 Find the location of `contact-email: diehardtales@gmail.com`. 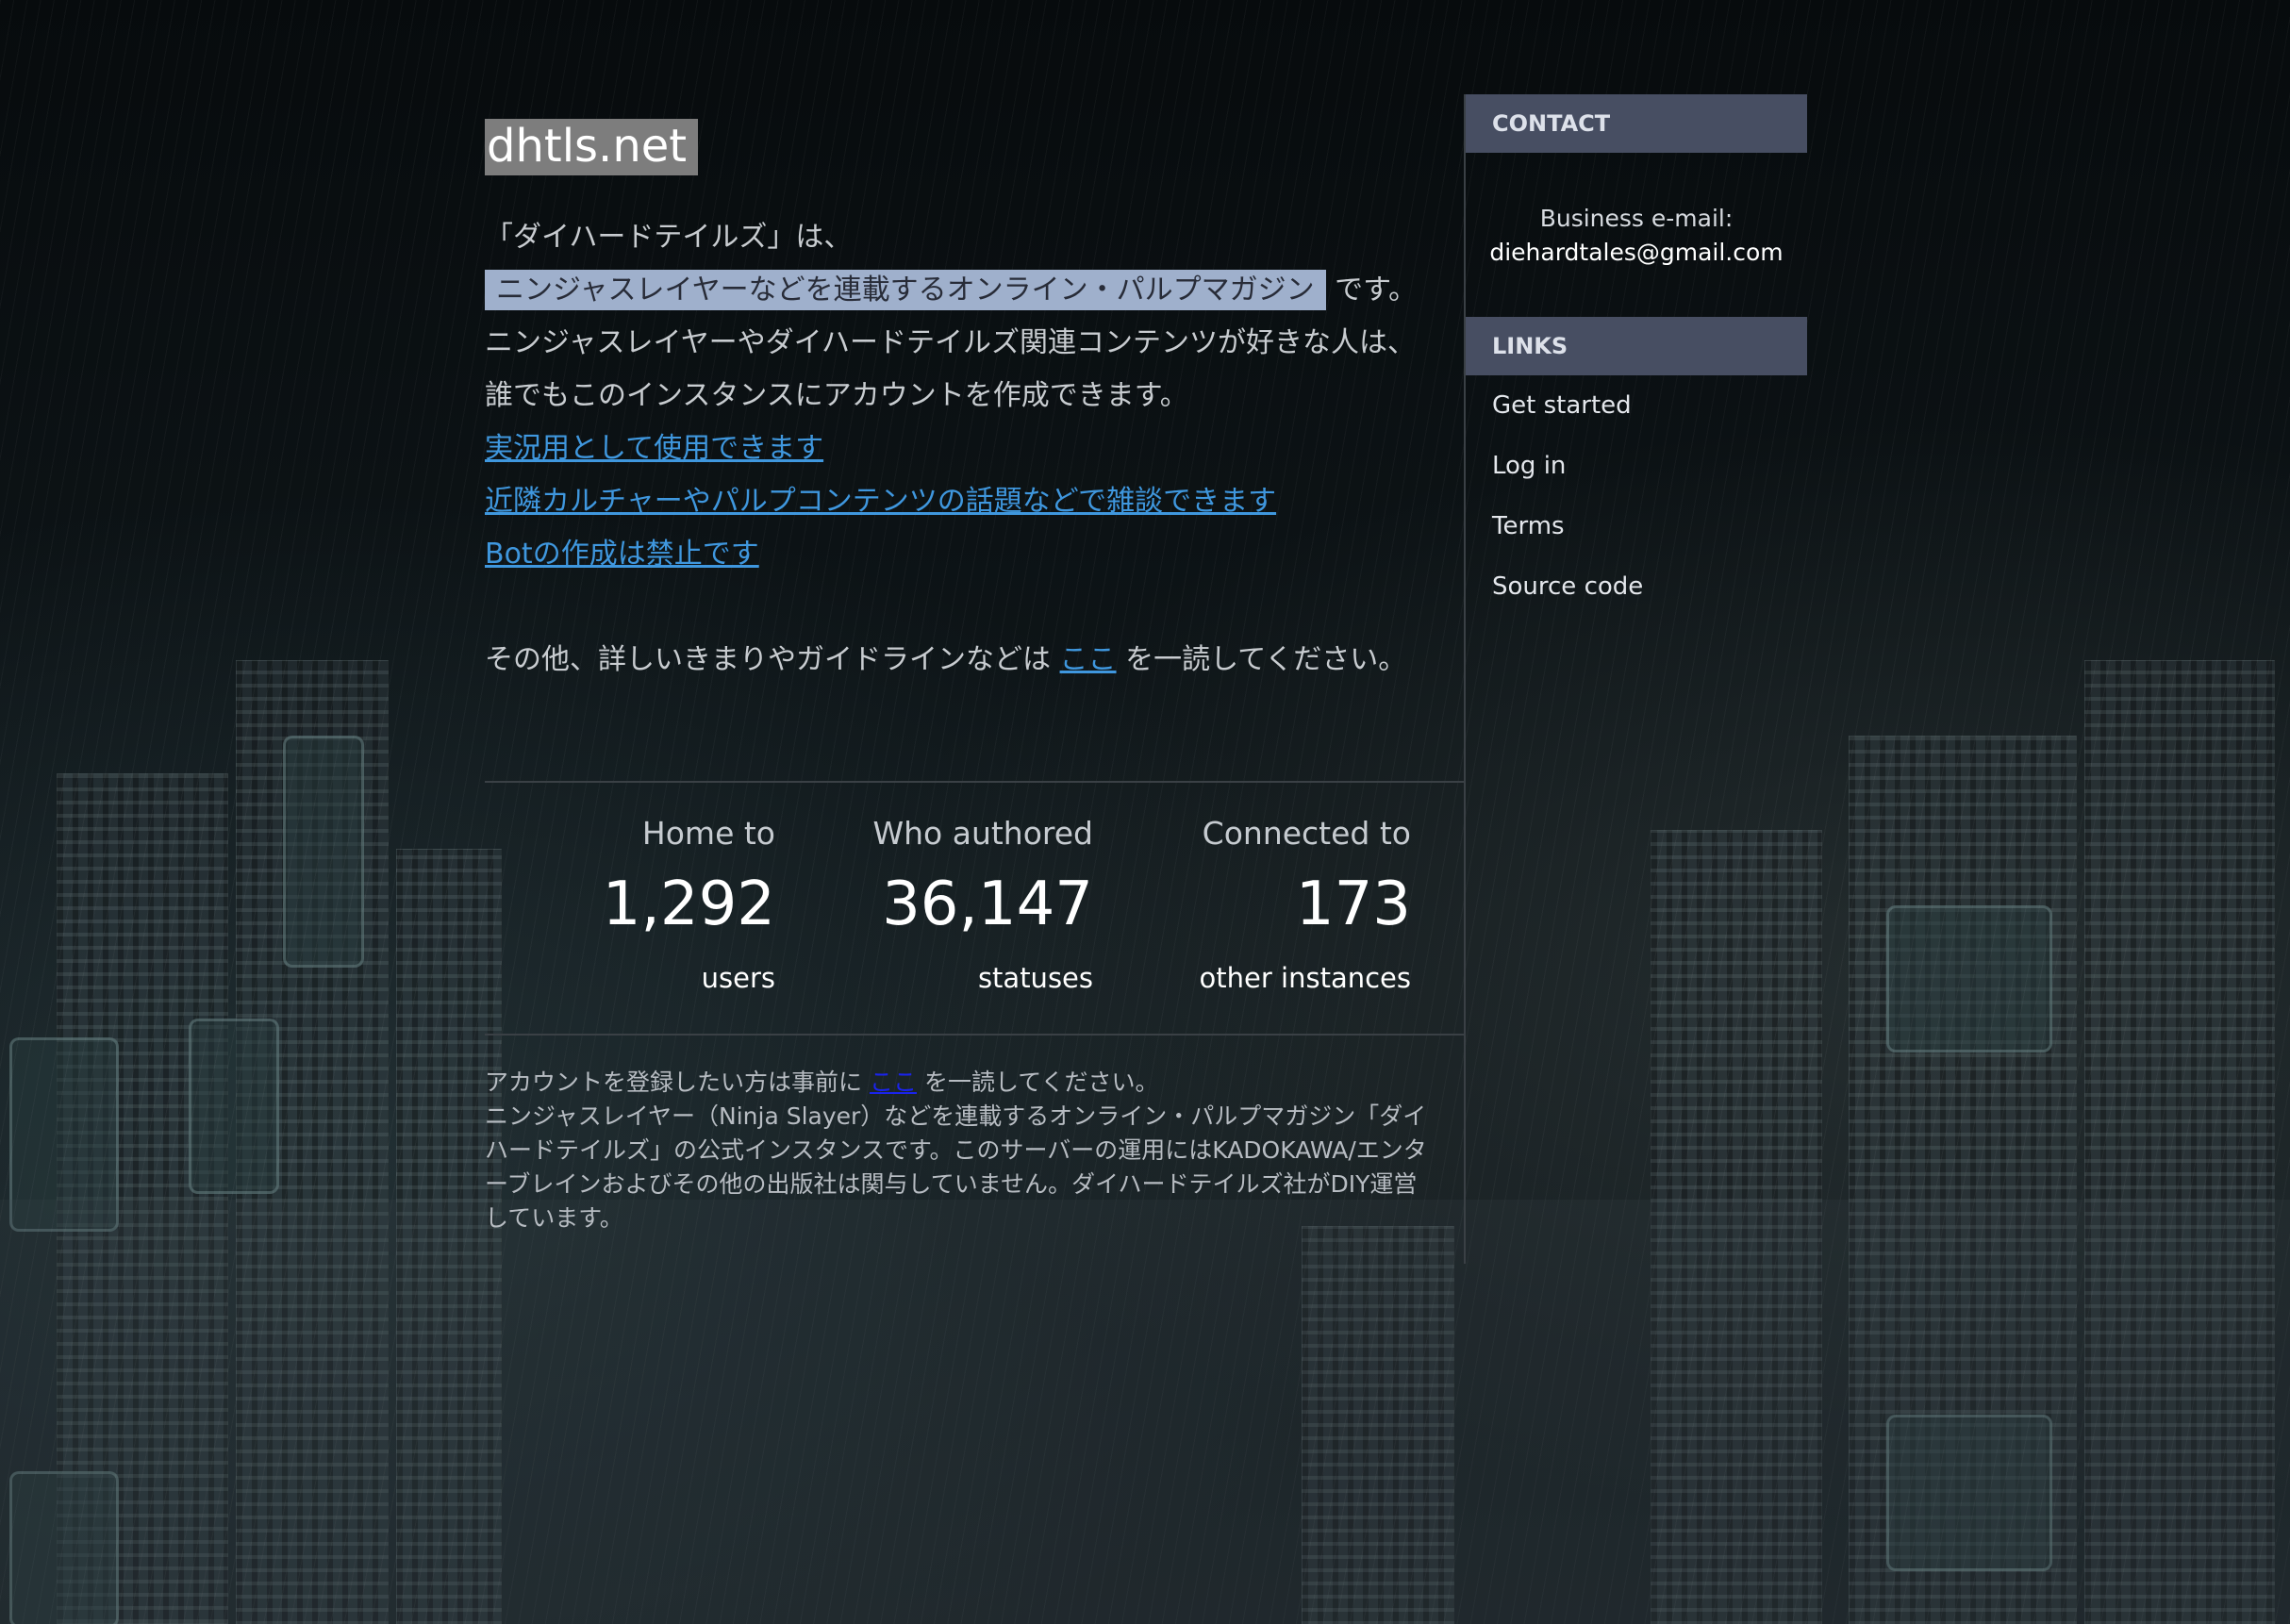

contact-email: diehardtales@gmail.com is located at coordinates (1637, 253).